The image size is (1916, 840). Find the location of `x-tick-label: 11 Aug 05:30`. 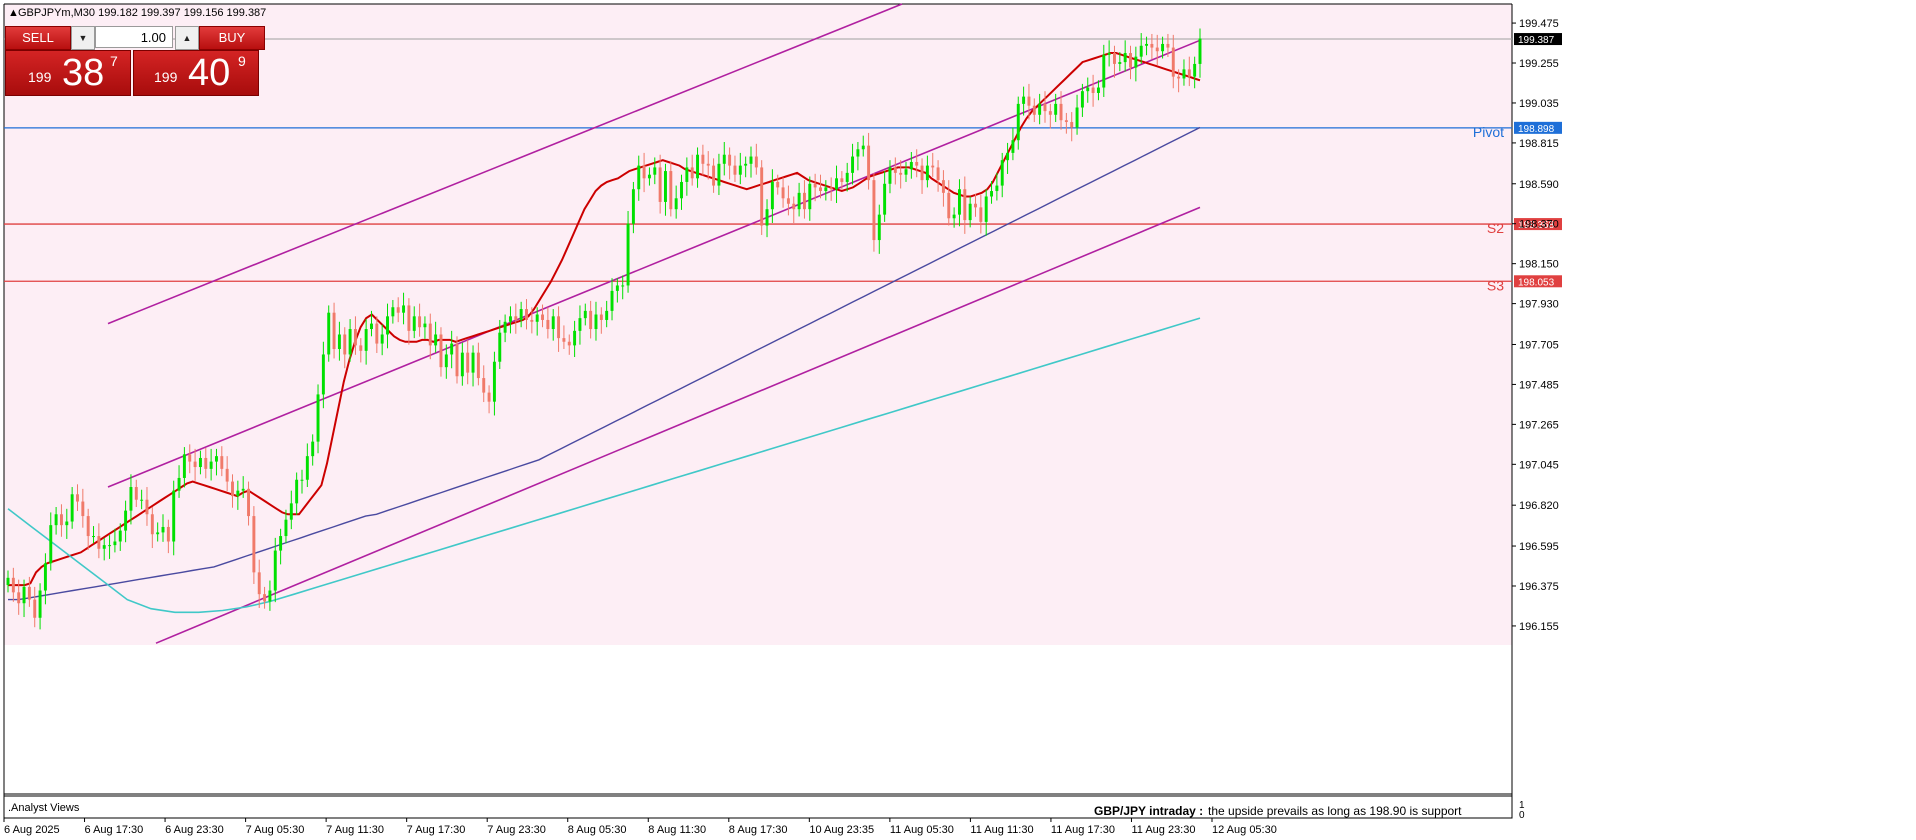

x-tick-label: 11 Aug 05:30 is located at coordinates (922, 830).